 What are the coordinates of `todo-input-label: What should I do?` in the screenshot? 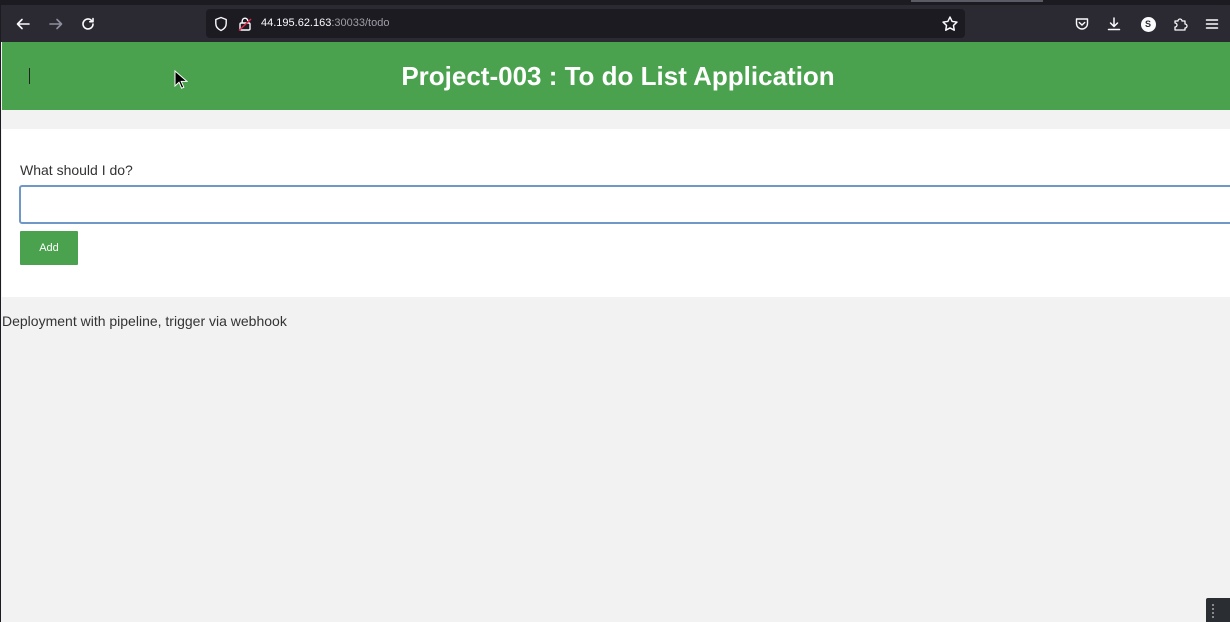 It's located at (76, 170).